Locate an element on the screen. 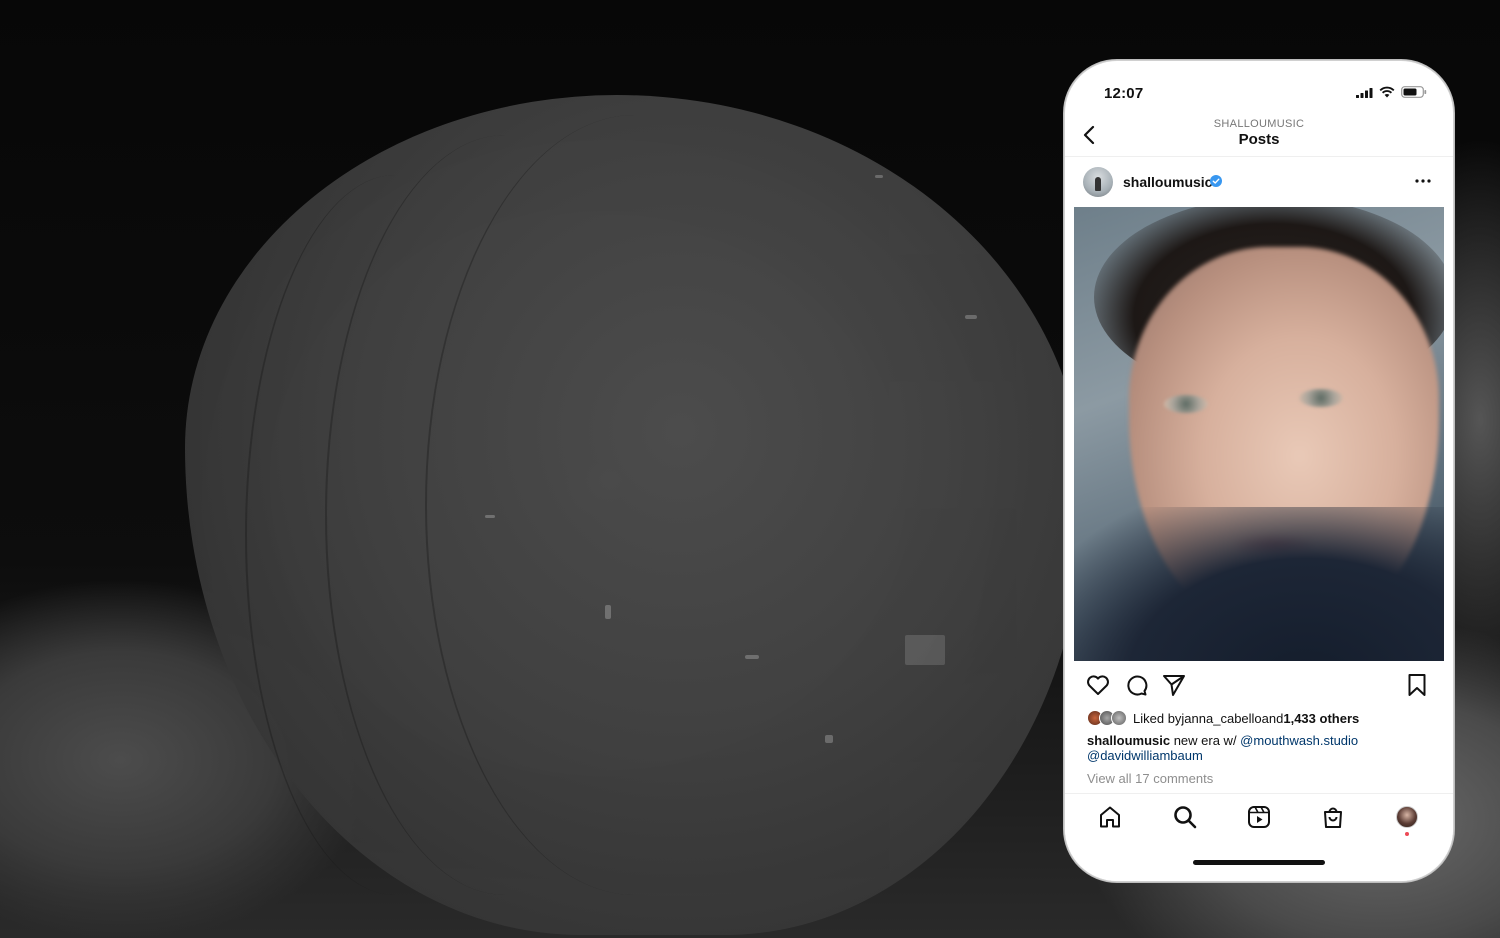 The width and height of the screenshot is (1500, 938). status-bar: 12:07 is located at coordinates (1259, 87).